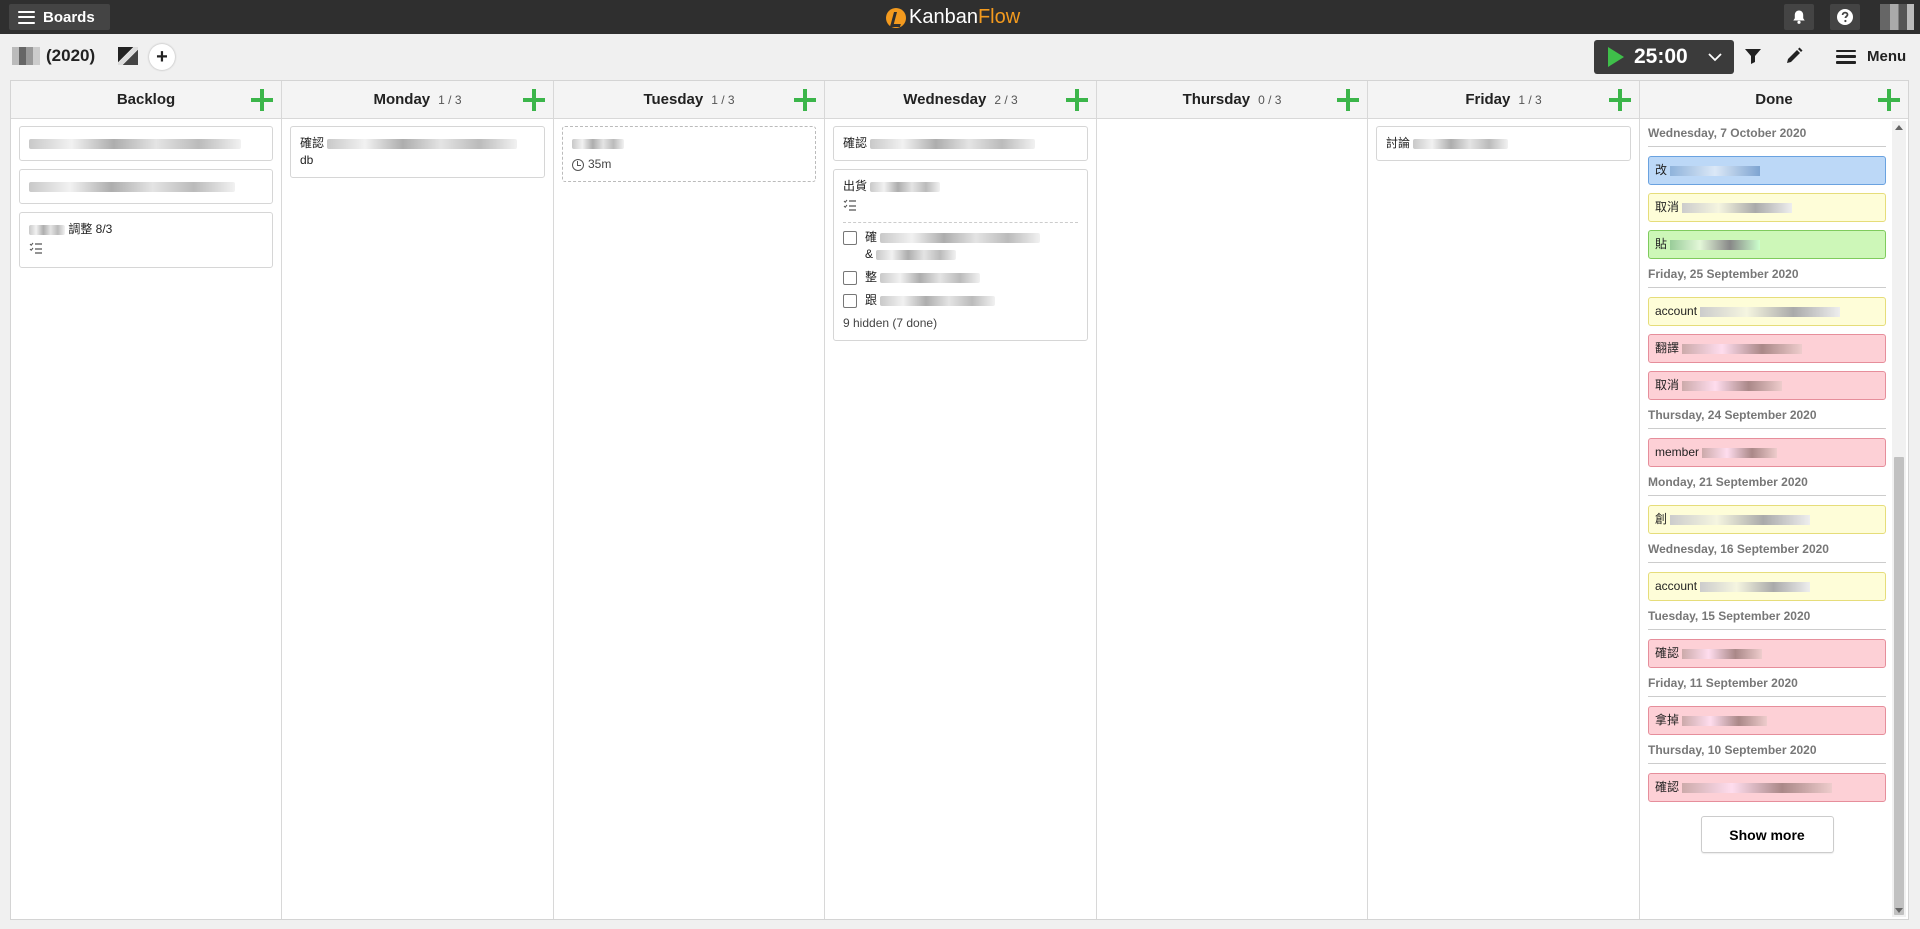 The width and height of the screenshot is (1920, 929). I want to click on task-text: 創, so click(1661, 519).